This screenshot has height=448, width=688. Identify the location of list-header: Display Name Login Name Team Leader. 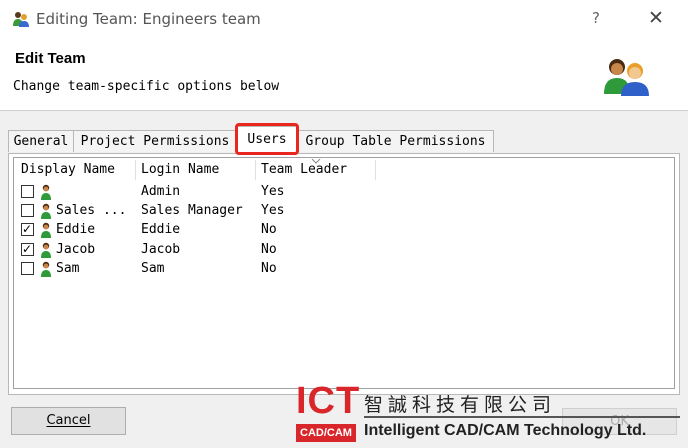
(344, 170).